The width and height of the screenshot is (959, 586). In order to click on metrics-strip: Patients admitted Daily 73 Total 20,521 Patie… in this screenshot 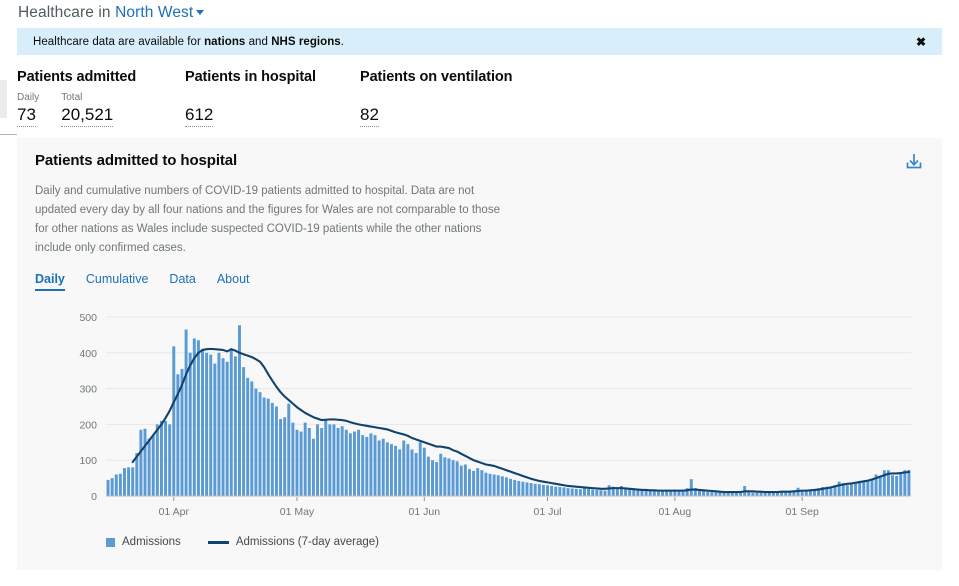, I will do `click(479, 96)`.